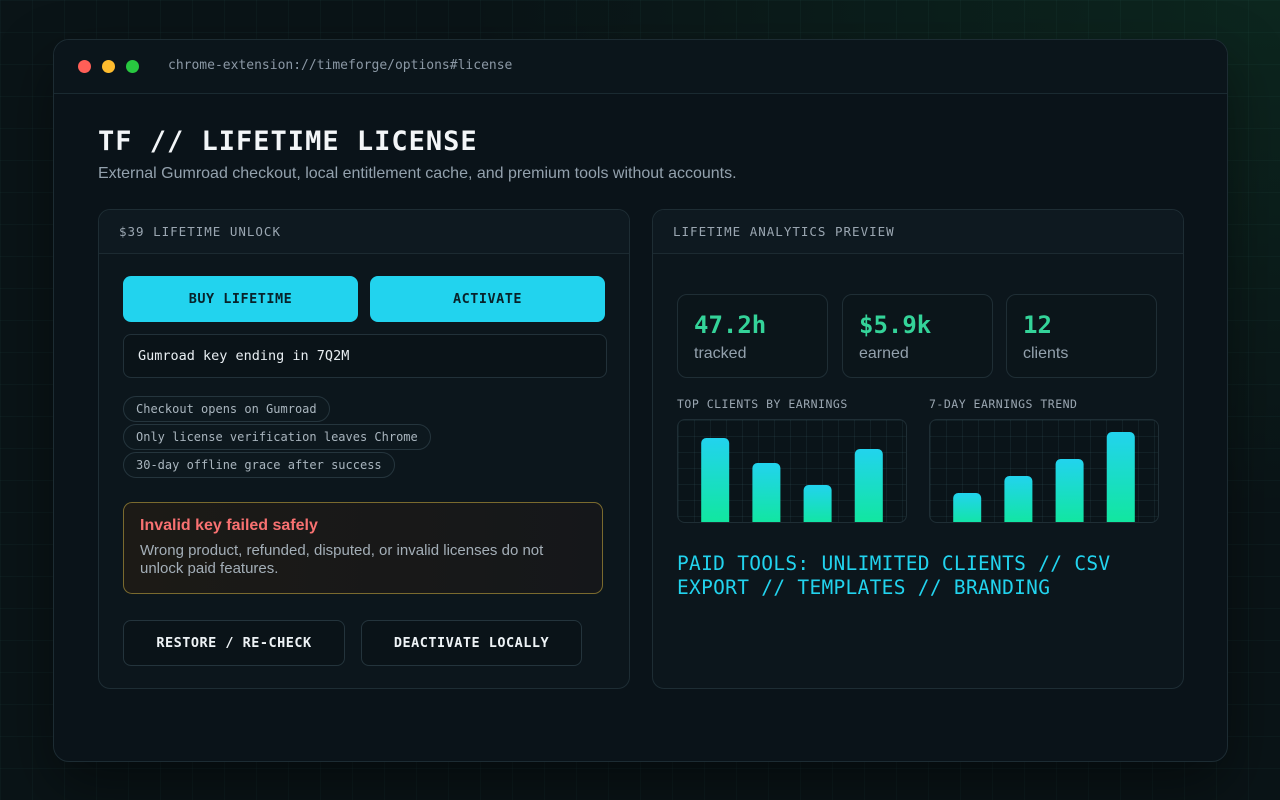 The width and height of the screenshot is (1280, 800). I want to click on stat-label: tracked, so click(720, 353).